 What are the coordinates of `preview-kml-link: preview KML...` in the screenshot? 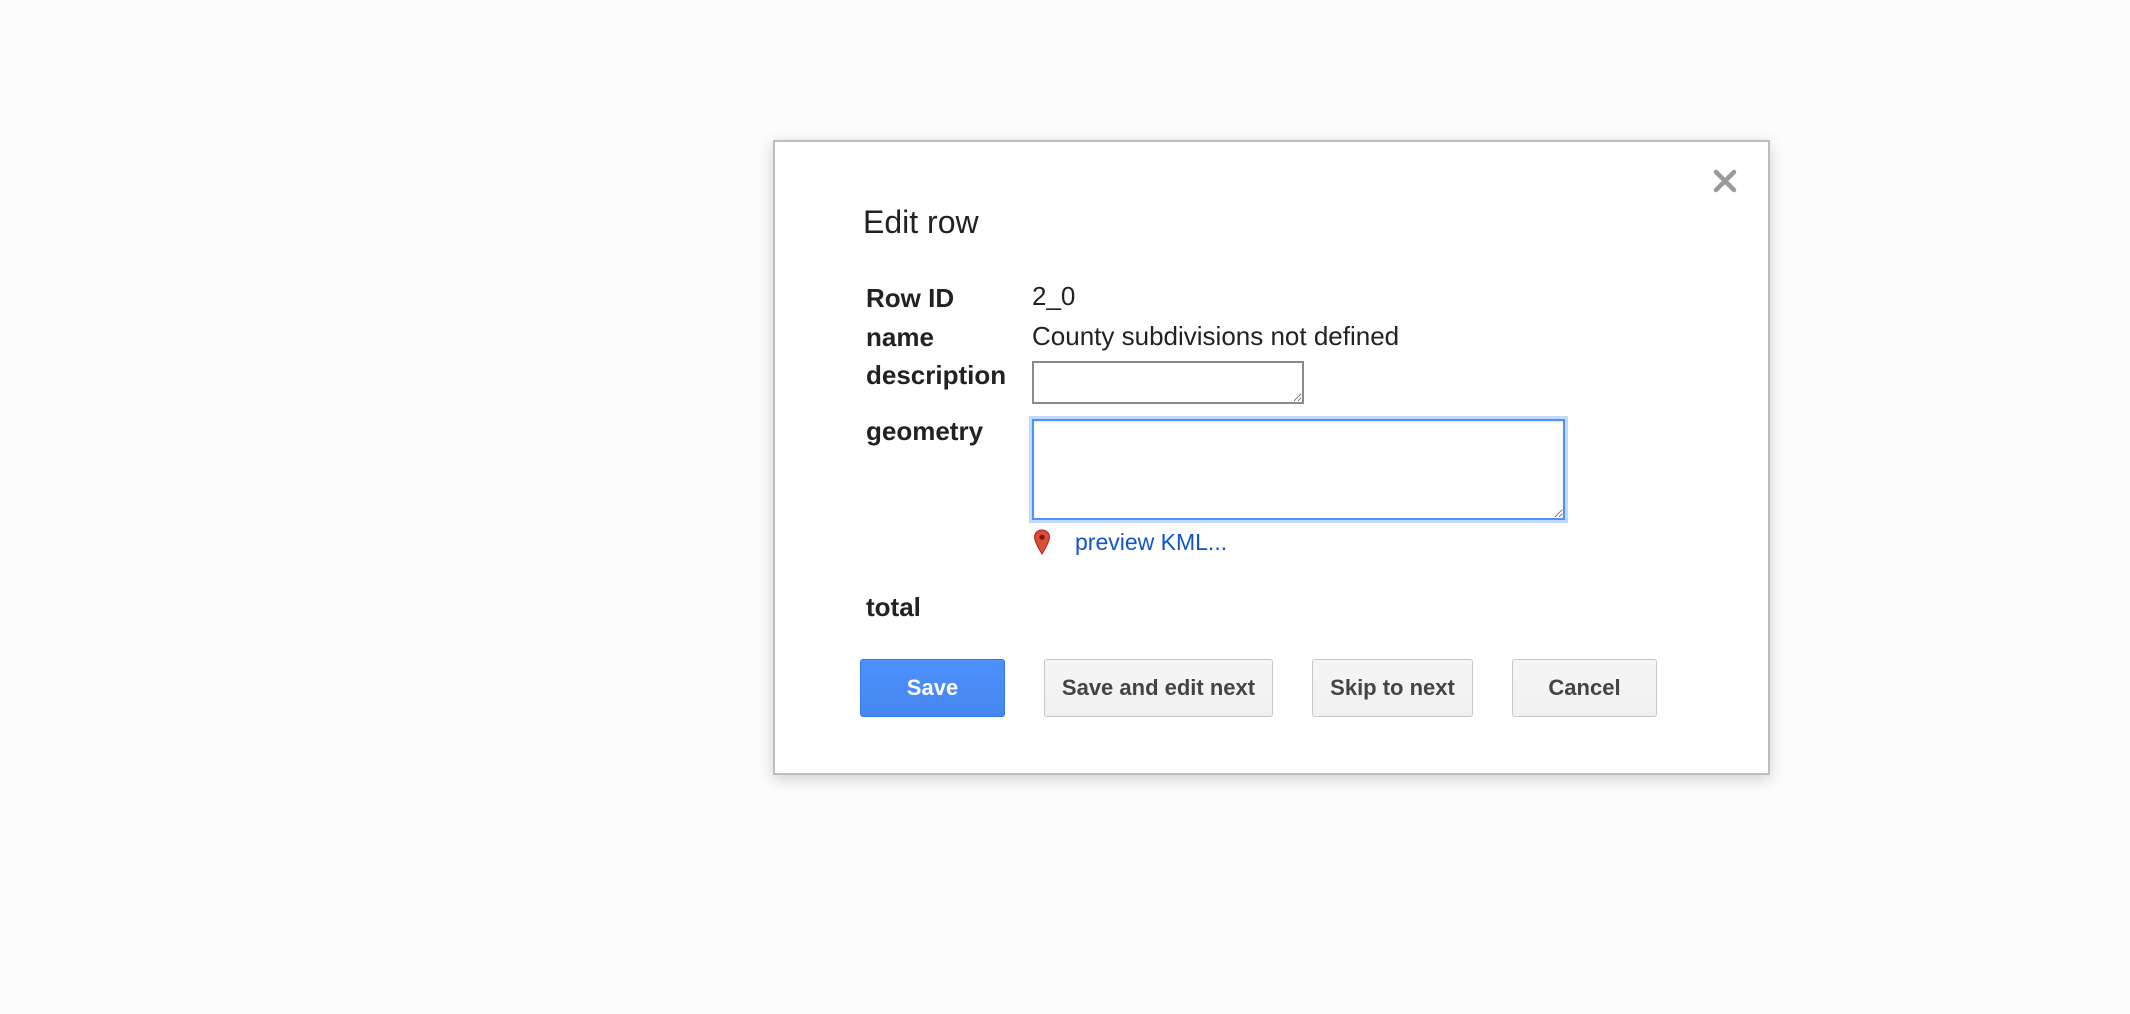 It's located at (1151, 542).